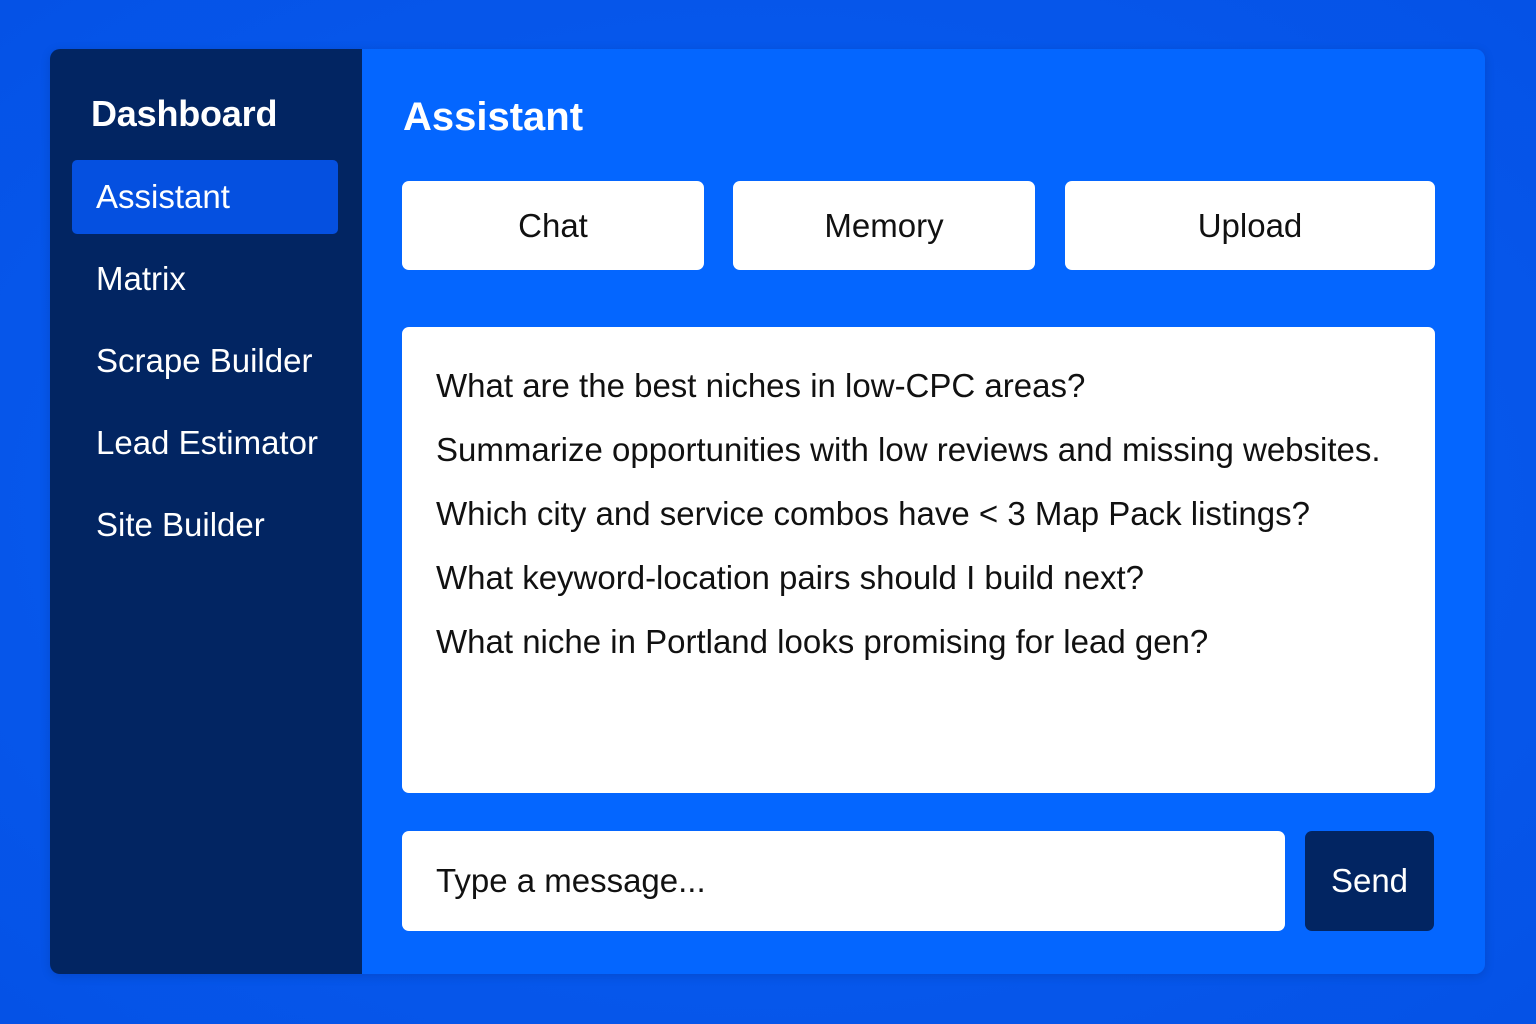 This screenshot has height=1024, width=1536. Describe the element at coordinates (205, 279) in the screenshot. I see `sidebar-item-matrix: Matrix` at that location.